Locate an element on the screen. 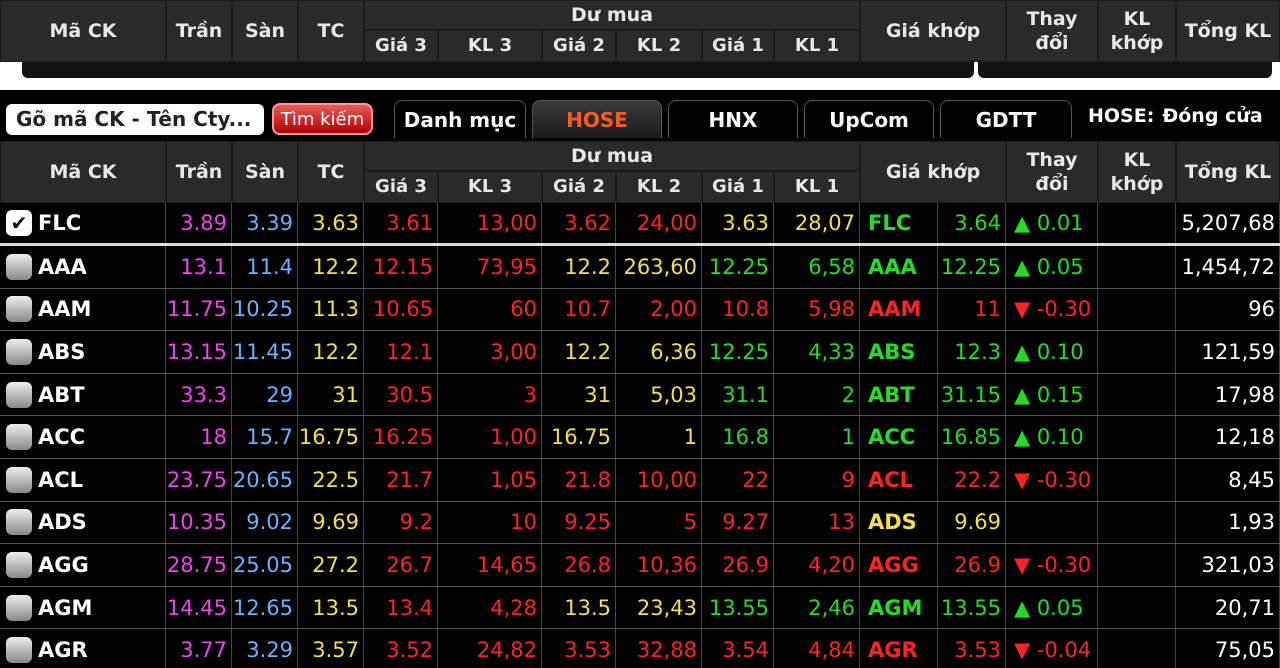  cell-tran: 3.89 is located at coordinates (199, 222).